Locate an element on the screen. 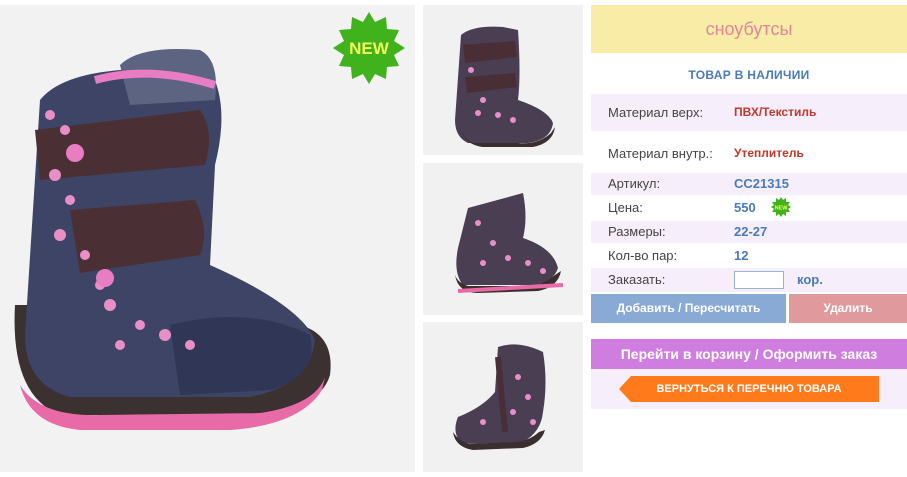 The height and width of the screenshot is (477, 907). order-row: Заказать: кор. is located at coordinates (749, 280).